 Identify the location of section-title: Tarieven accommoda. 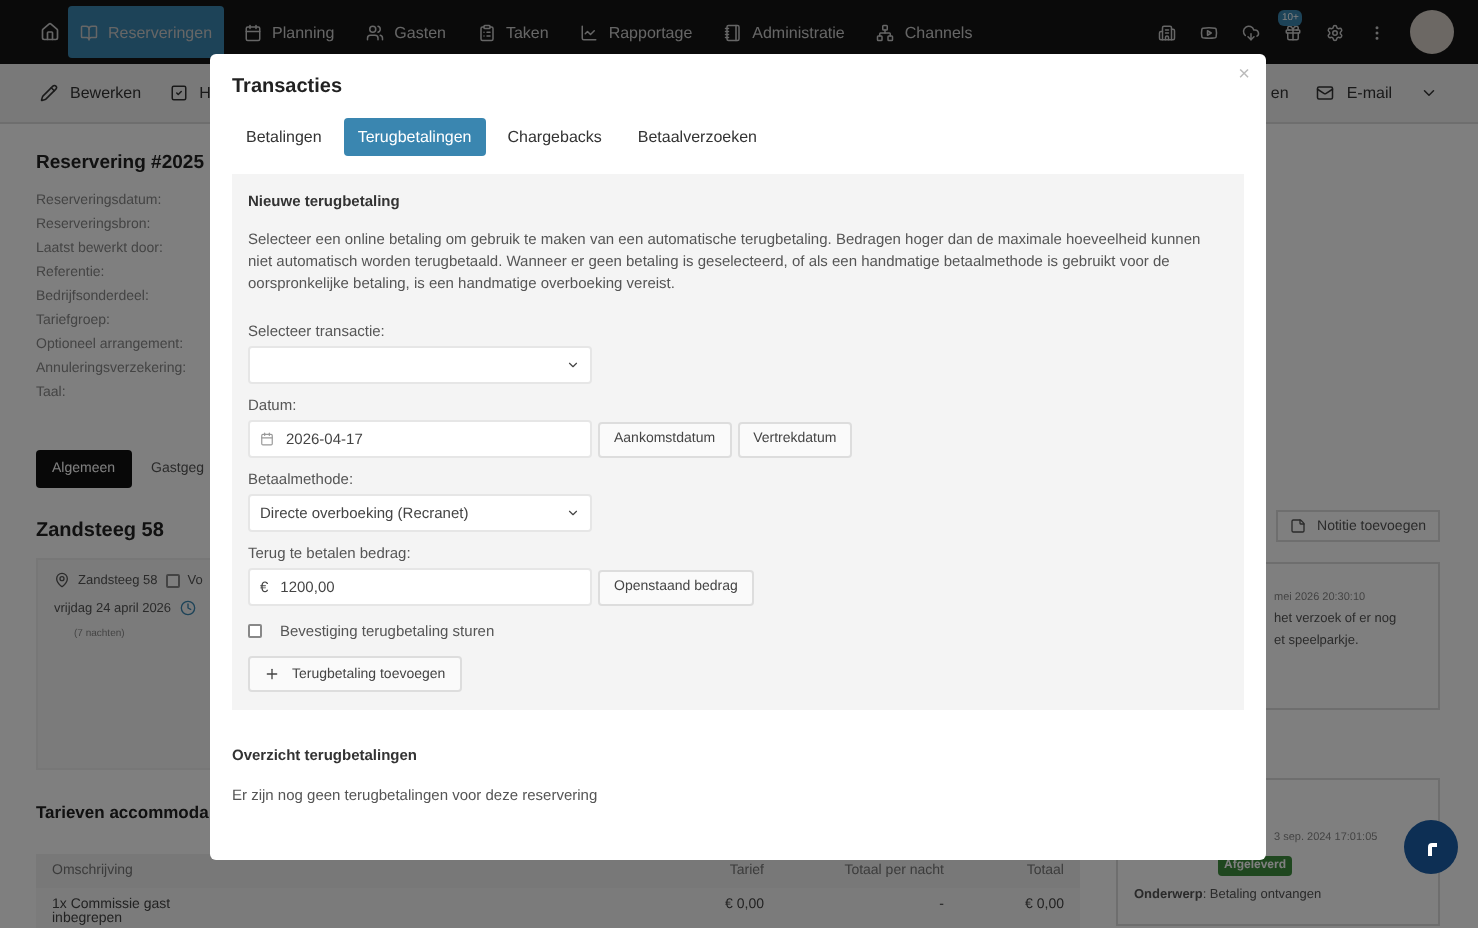
(122, 812).